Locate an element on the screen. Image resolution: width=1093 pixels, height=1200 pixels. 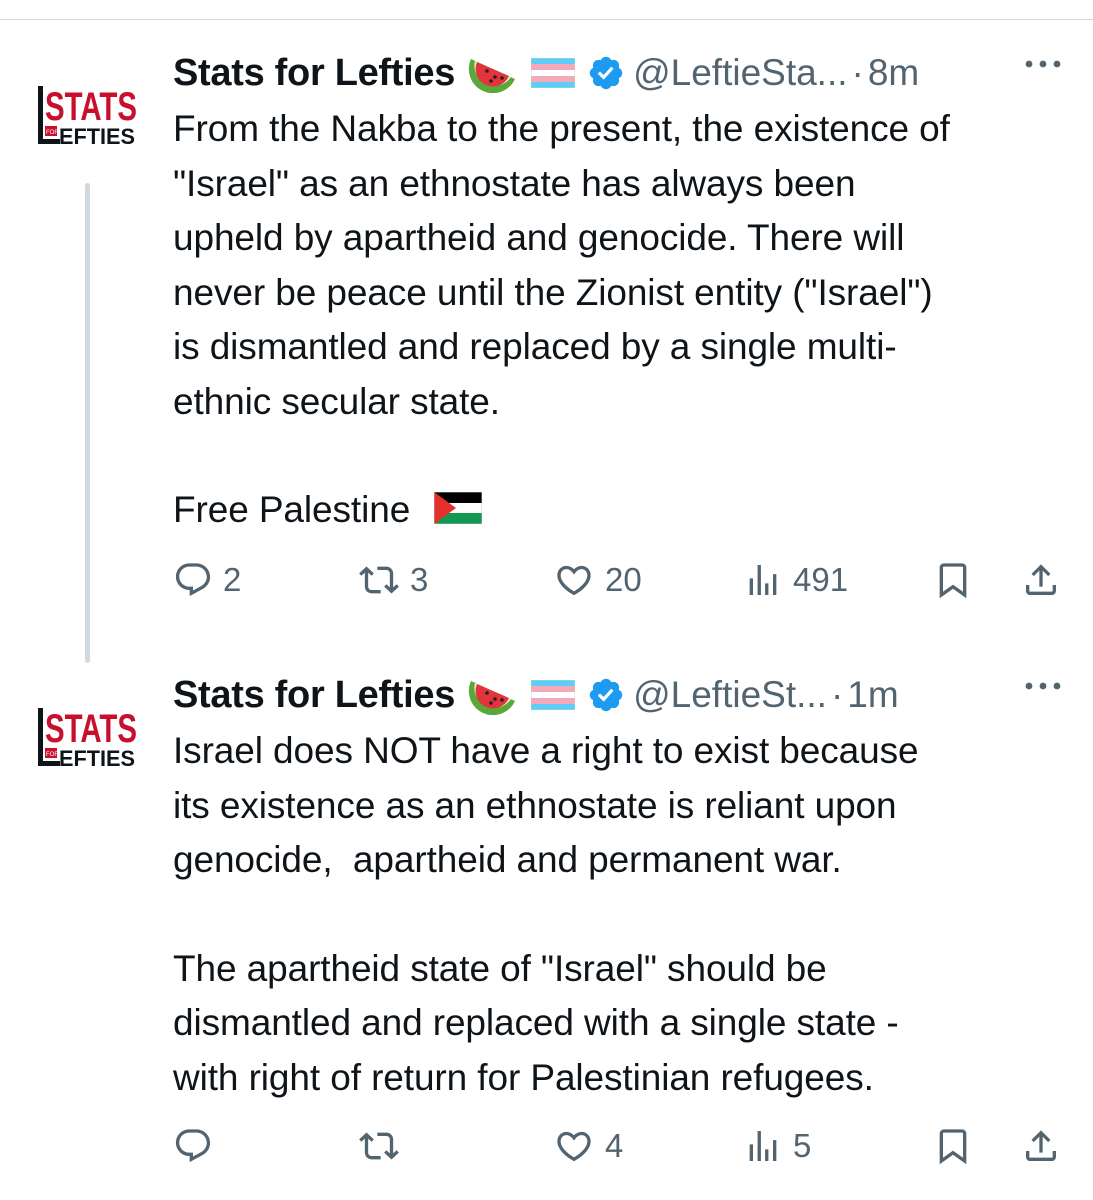
action-bar: 2 3 20 491 is located at coordinates (623, 580).